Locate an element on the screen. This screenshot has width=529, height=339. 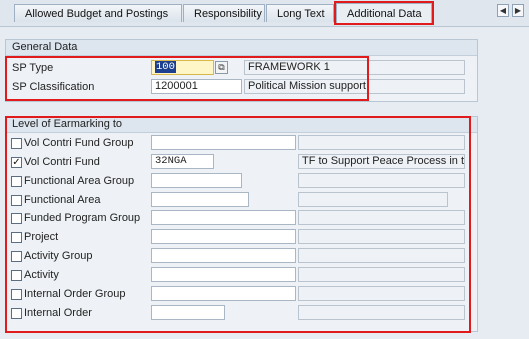
row-label: Internal Order Group is located at coordinates (75, 294).